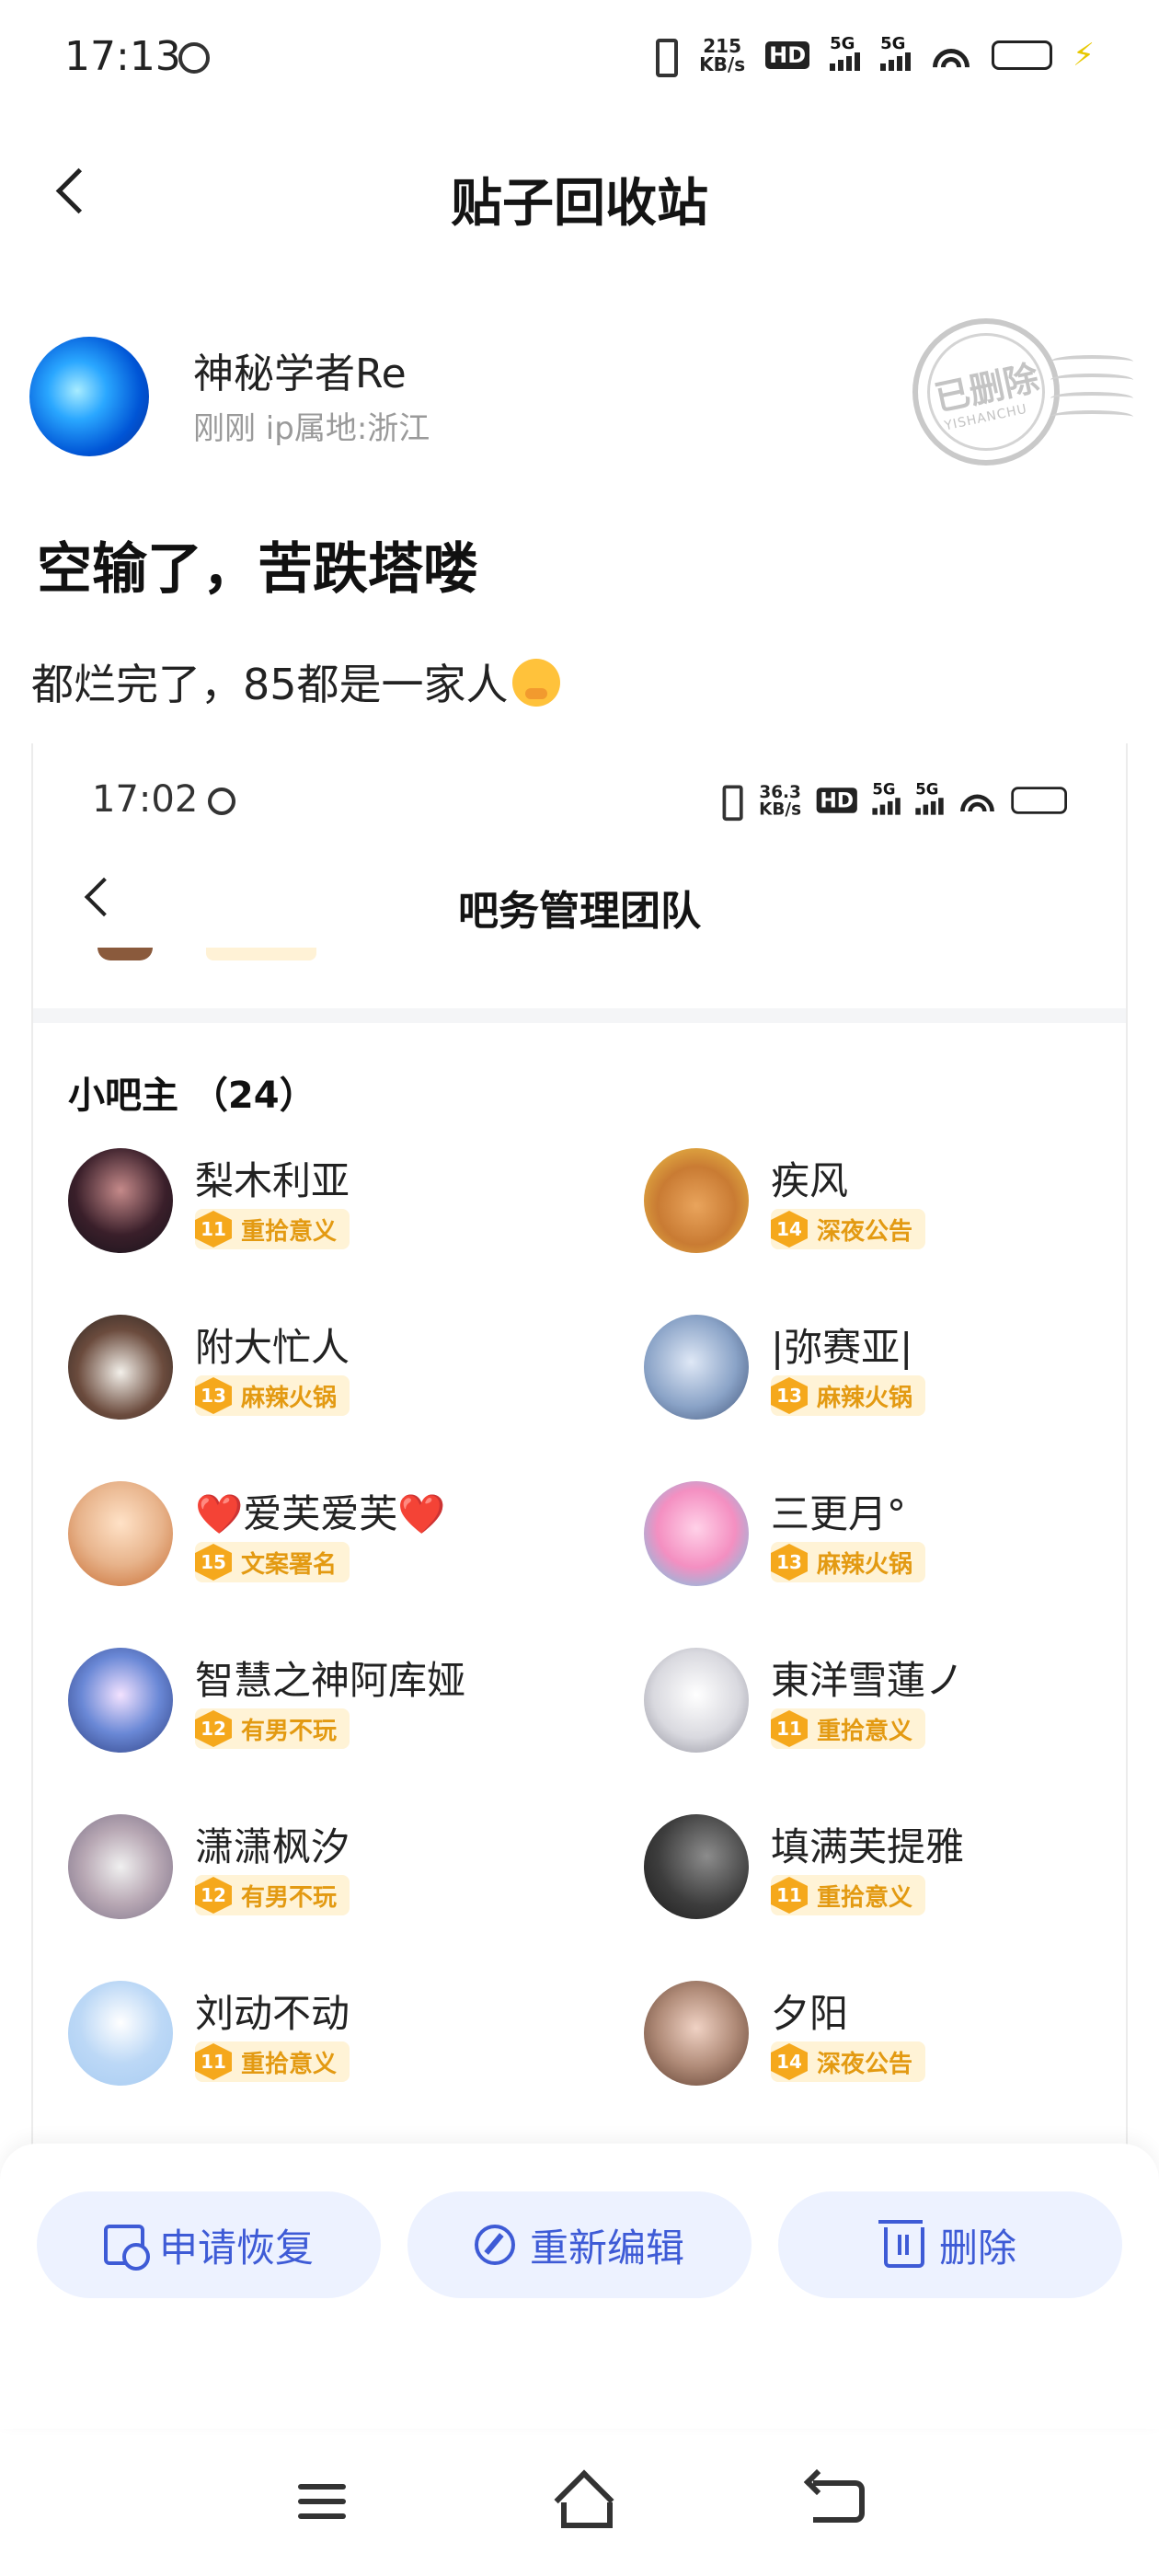 Image resolution: width=1159 pixels, height=2576 pixels. What do you see at coordinates (579, 911) in the screenshot?
I see `embedded-title: 吧务管理团队` at bounding box center [579, 911].